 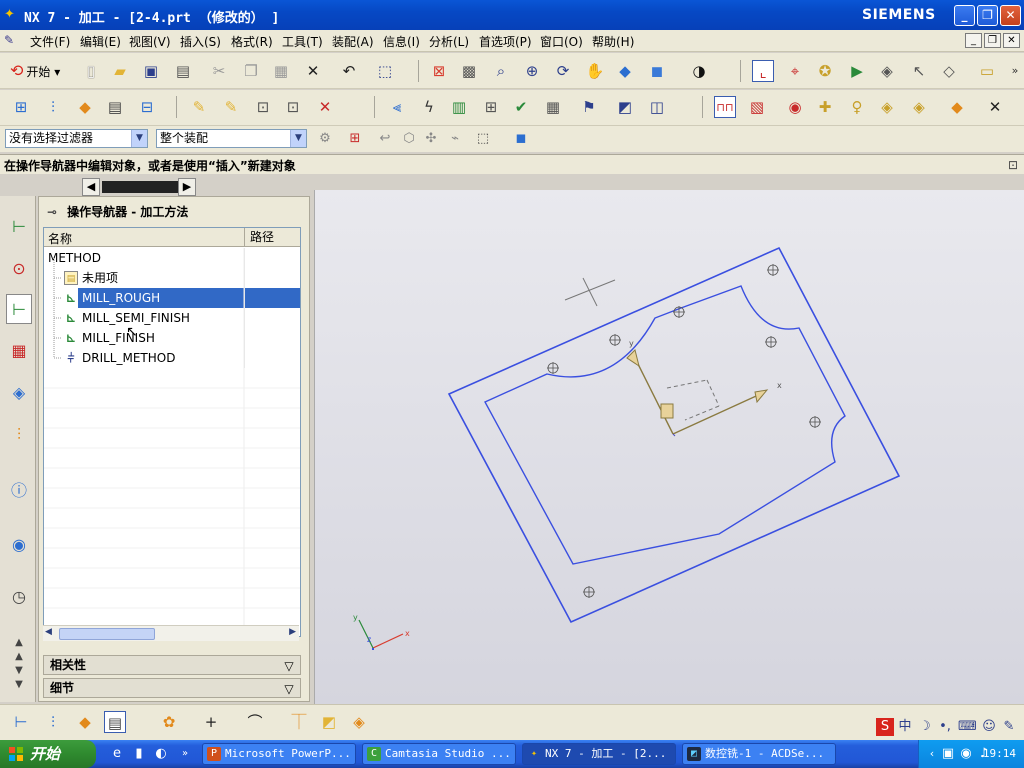 What do you see at coordinates (293, 107) in the screenshot?
I see `method-view-icon: ⊡` at bounding box center [293, 107].